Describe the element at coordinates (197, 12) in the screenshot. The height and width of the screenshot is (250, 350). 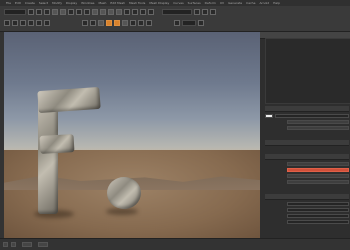
I see `toggle-panel-icon` at that location.